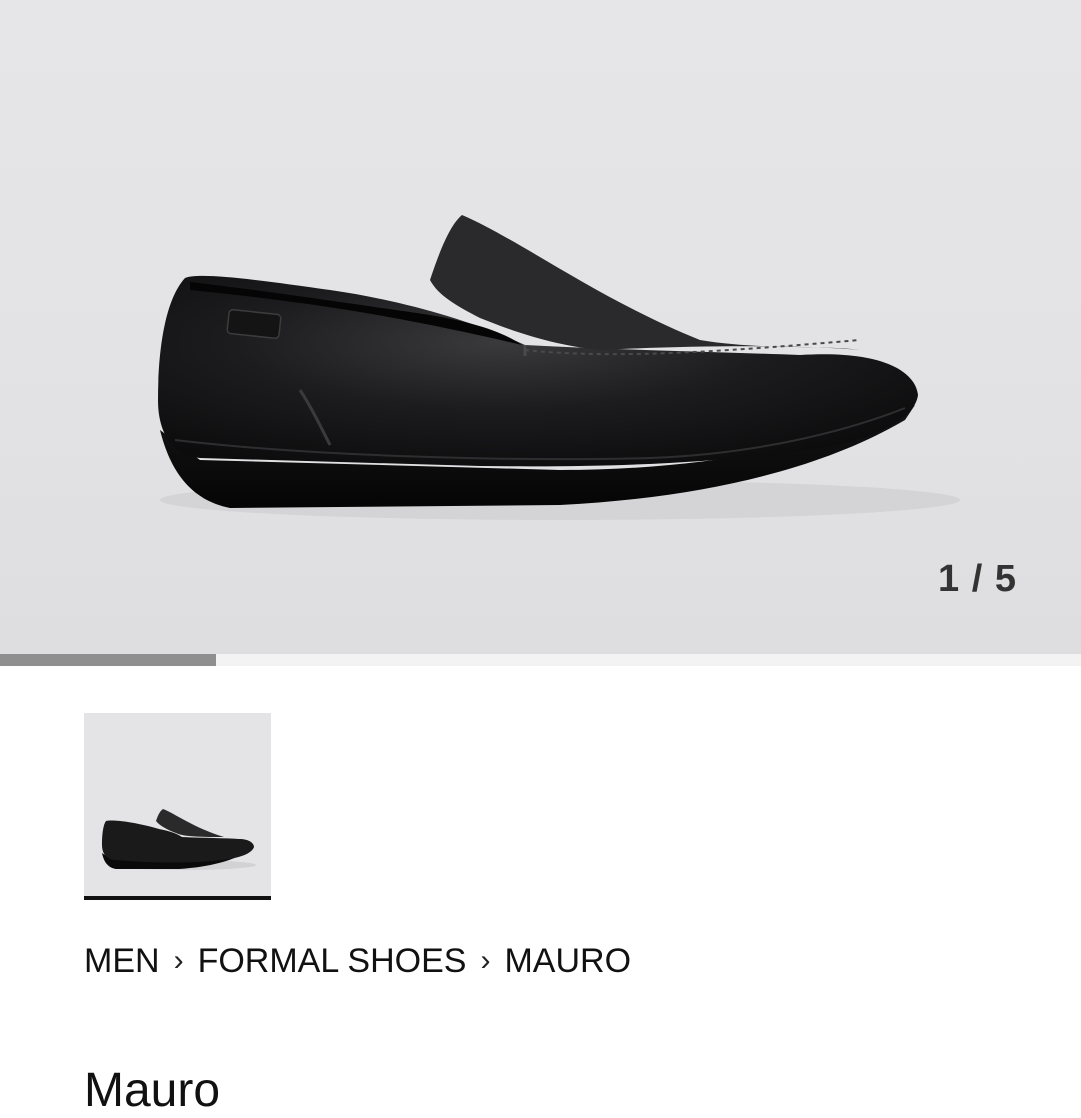  Describe the element at coordinates (977, 579) in the screenshot. I see `image-counter: 1 / 5` at that location.